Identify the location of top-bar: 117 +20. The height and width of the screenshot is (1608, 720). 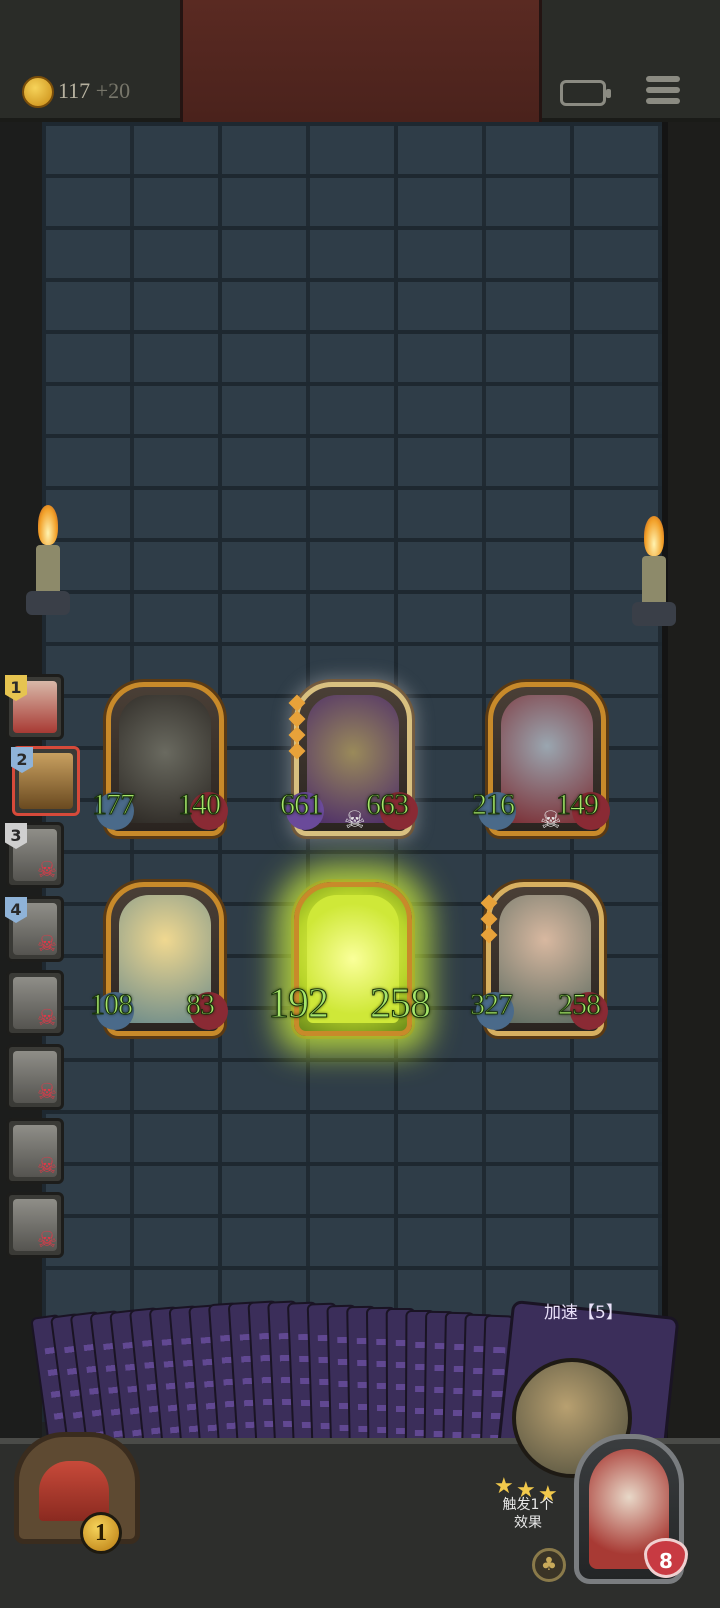
(360, 61).